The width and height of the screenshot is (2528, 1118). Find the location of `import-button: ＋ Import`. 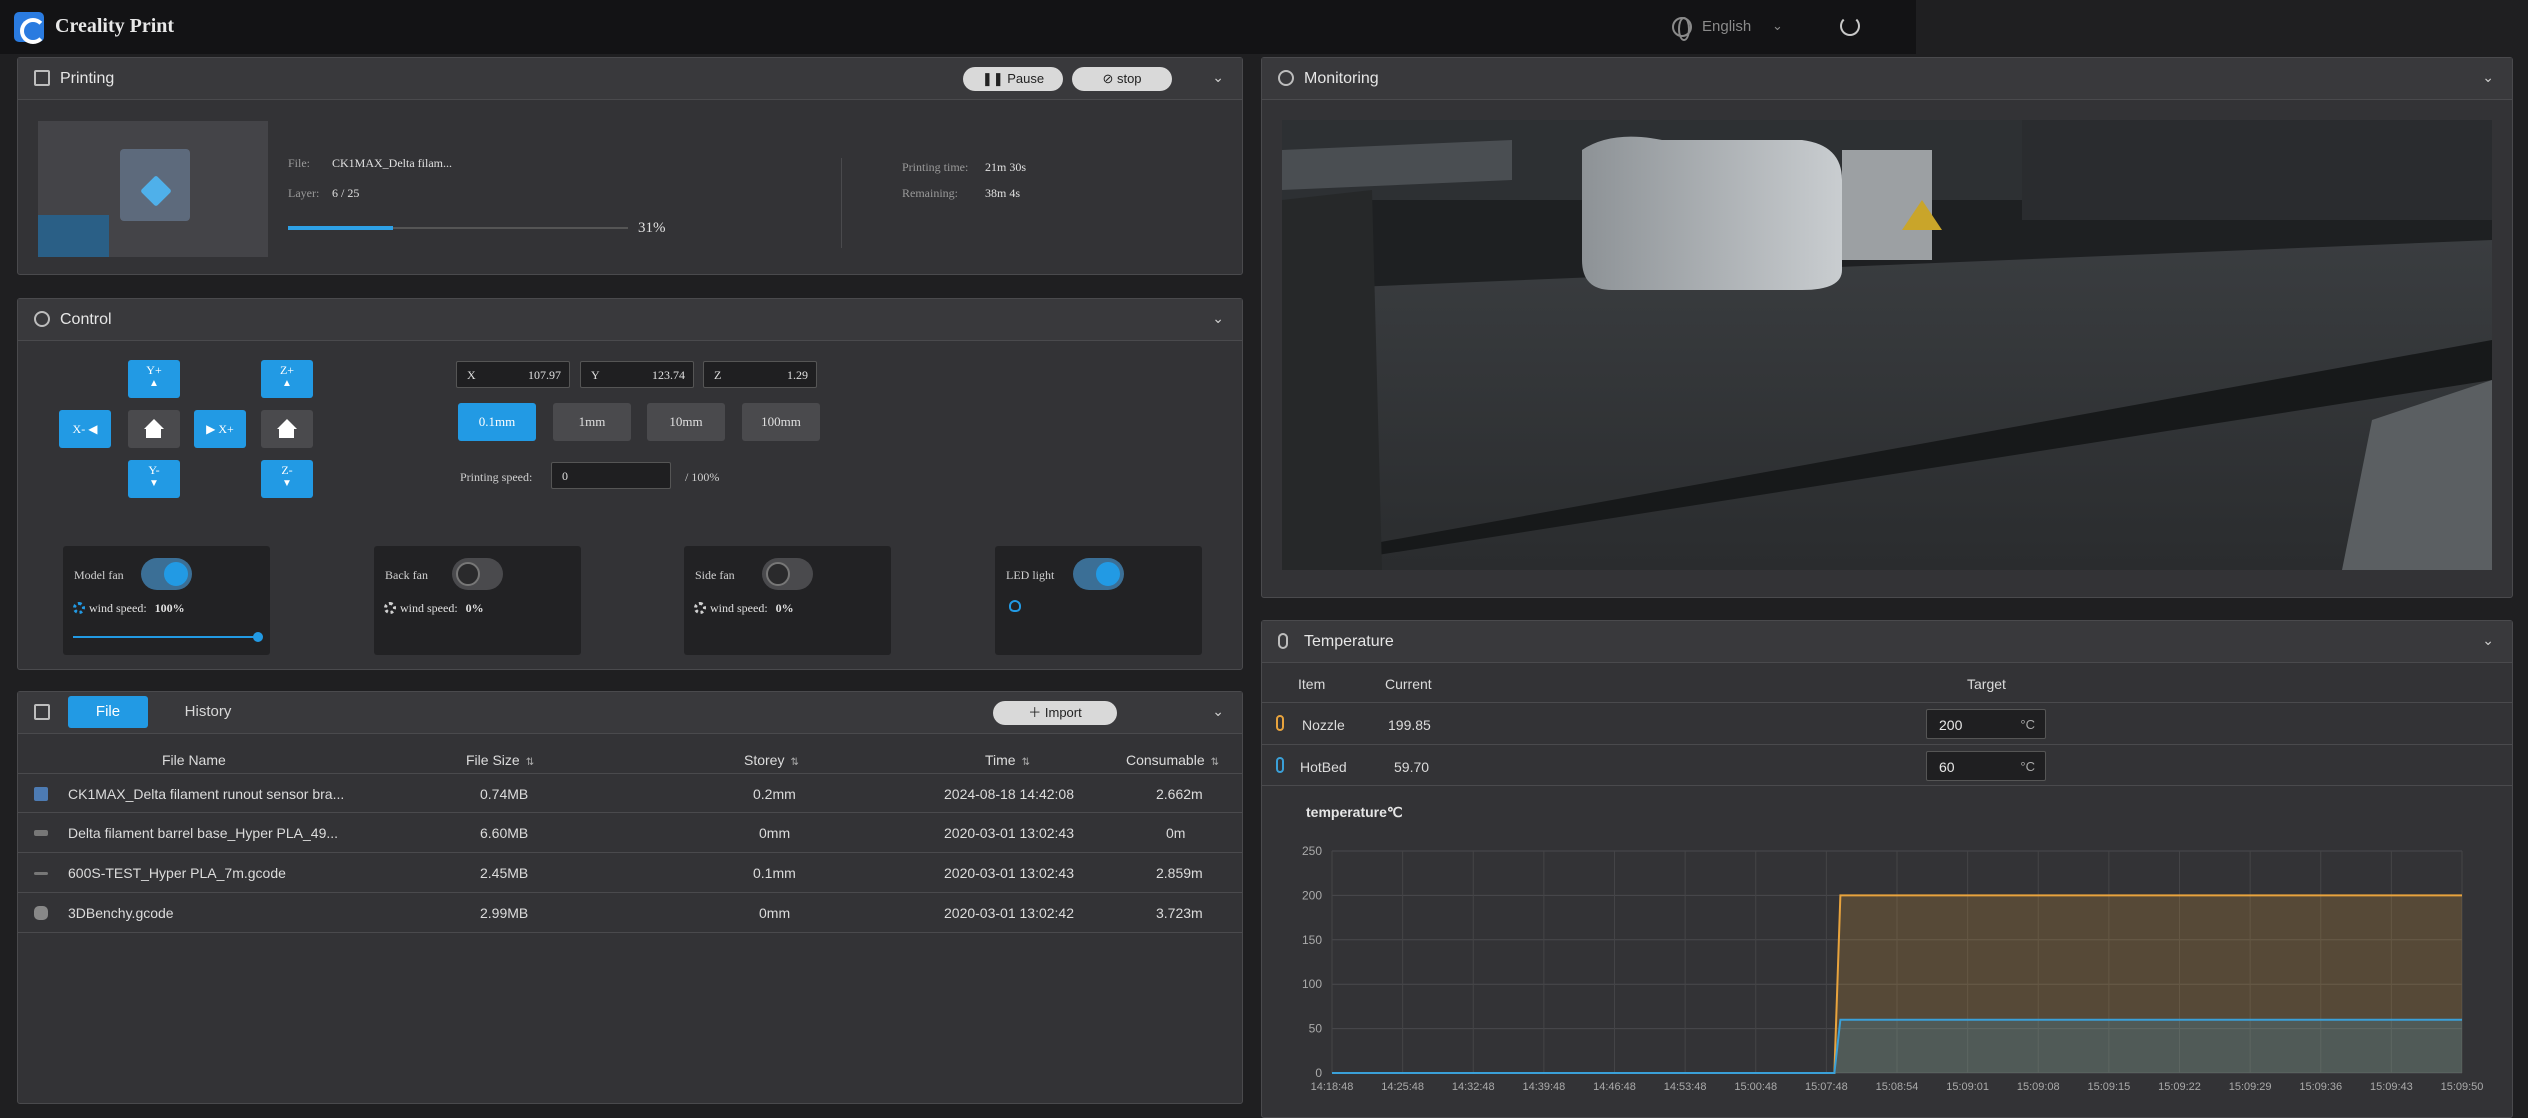

import-button: ＋ Import is located at coordinates (1055, 713).